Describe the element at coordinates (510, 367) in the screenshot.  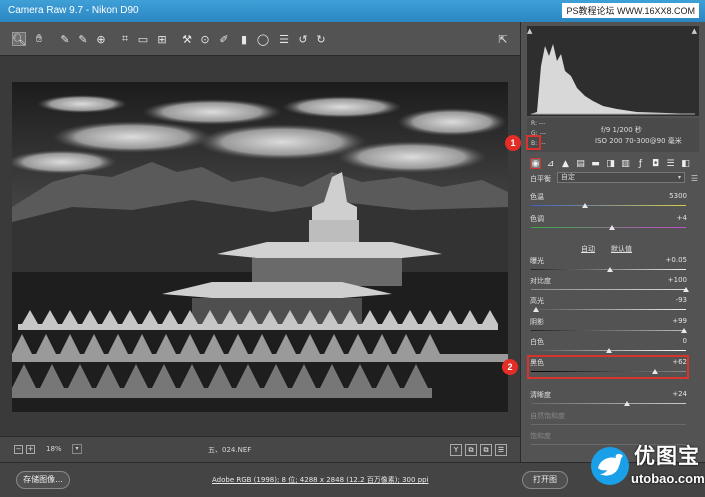
I see `step-marker-2: 2` at that location.